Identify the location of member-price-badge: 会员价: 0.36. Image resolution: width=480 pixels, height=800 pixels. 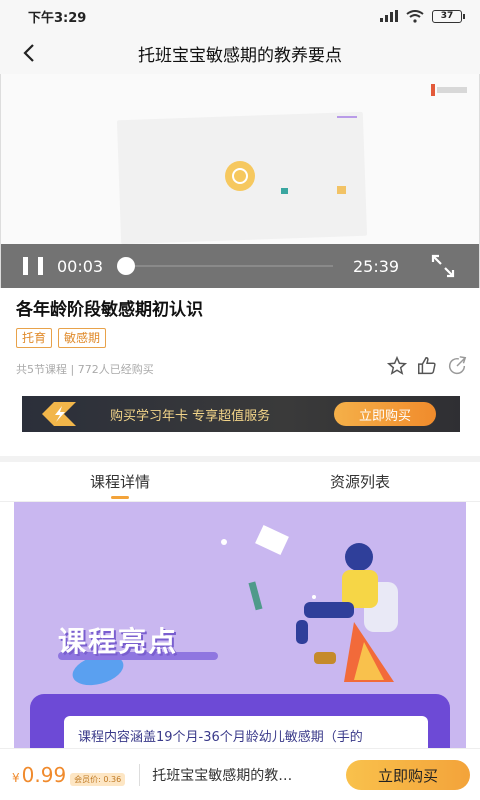
(98, 779).